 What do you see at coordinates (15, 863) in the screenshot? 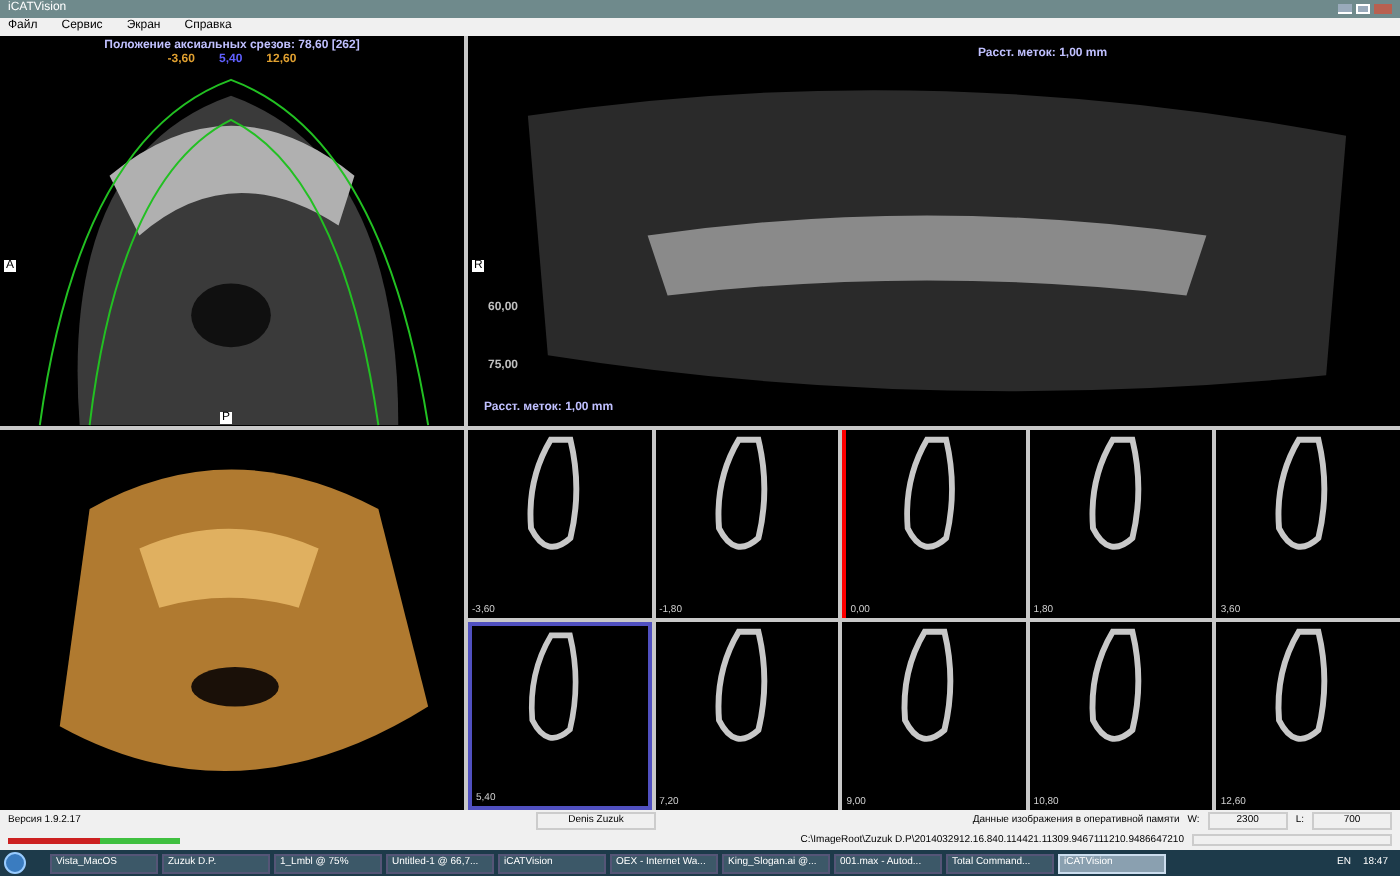
I see `start-icon` at bounding box center [15, 863].